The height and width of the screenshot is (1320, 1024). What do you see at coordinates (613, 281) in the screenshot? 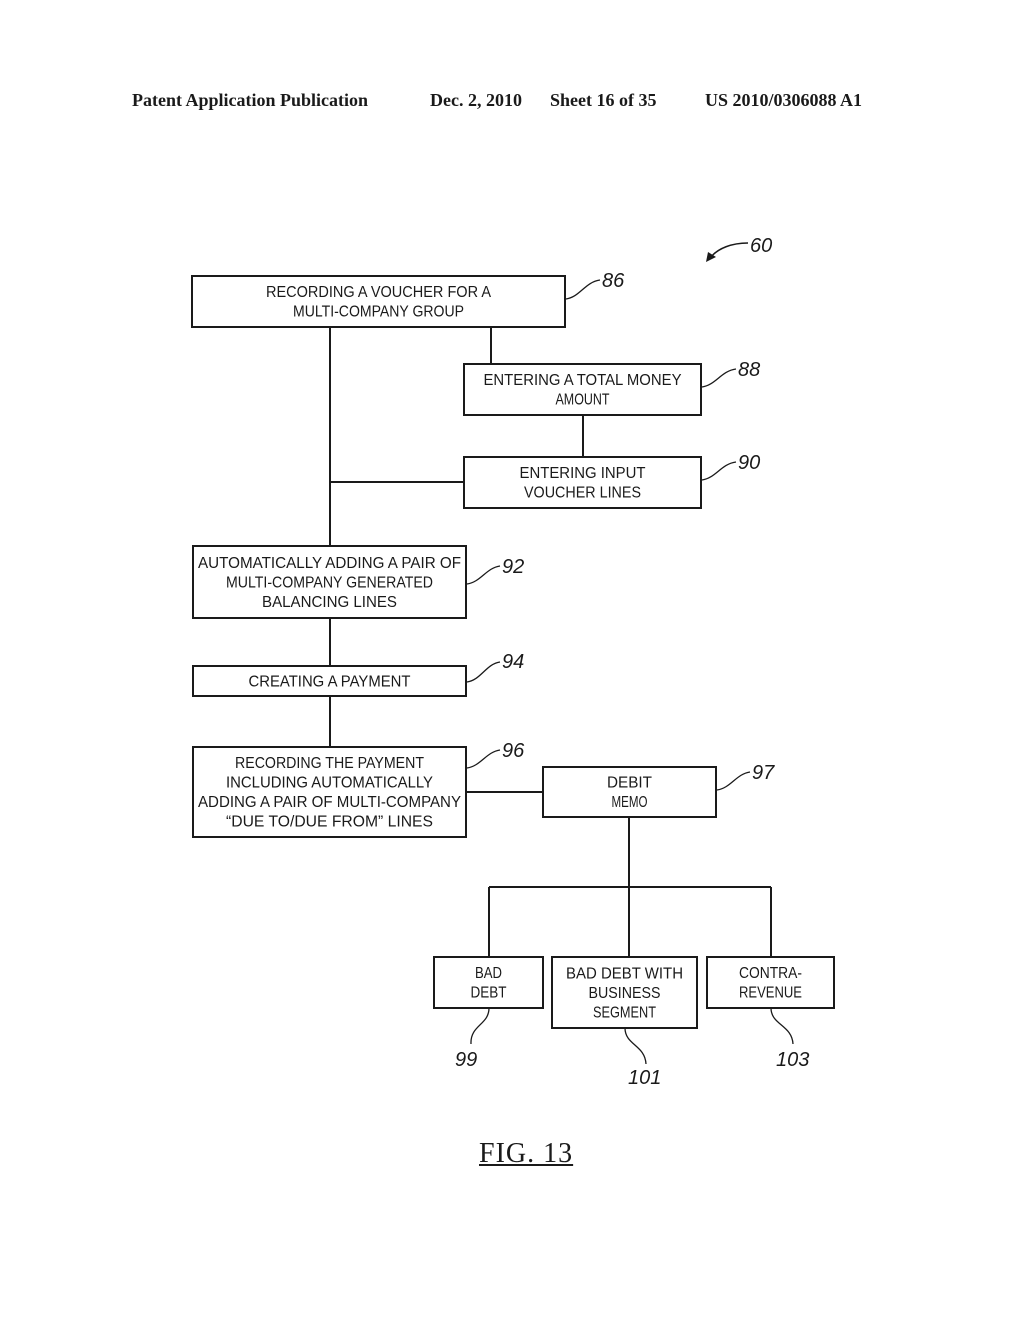
I see `reference-numeral-86: 86` at bounding box center [613, 281].